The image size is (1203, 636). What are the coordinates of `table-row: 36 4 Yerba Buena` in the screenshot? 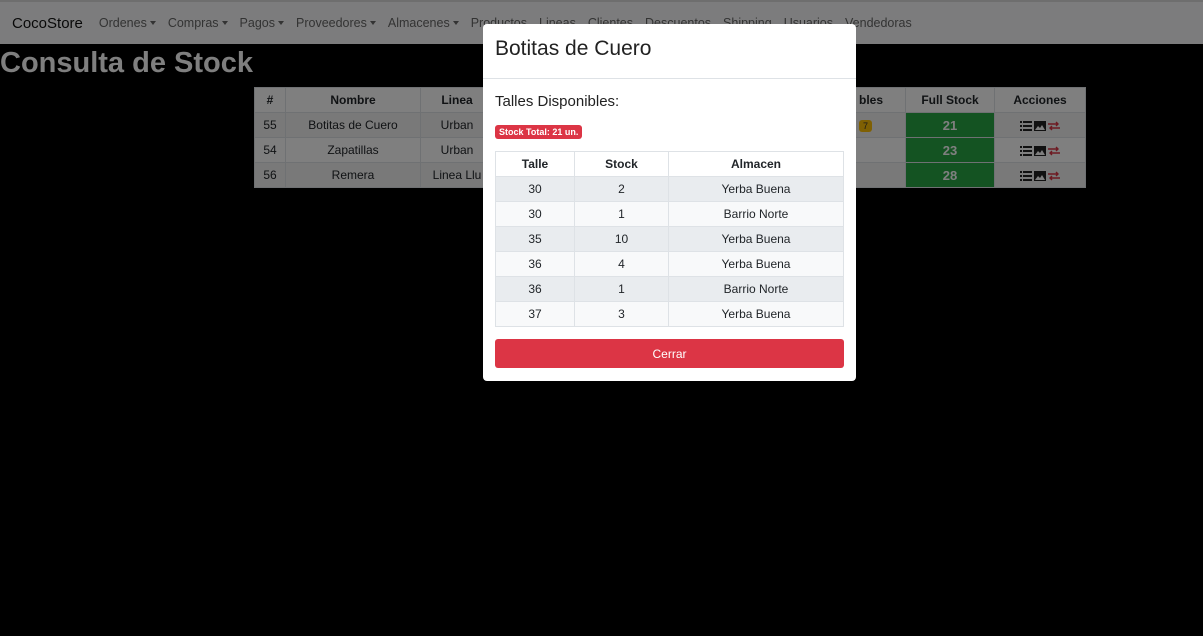 It's located at (669, 264).